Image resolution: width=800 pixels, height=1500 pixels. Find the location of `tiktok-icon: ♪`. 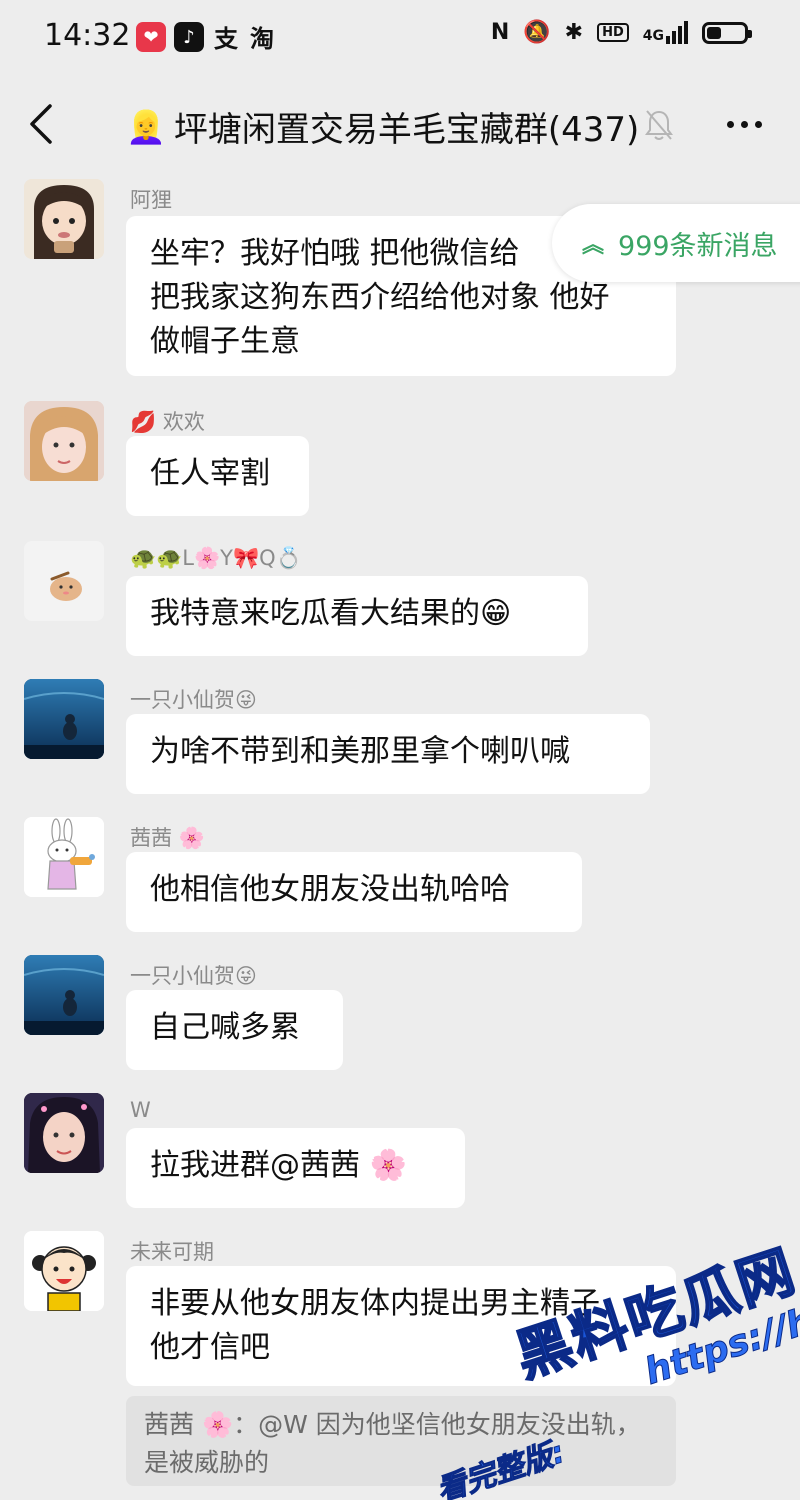

tiktok-icon: ♪ is located at coordinates (189, 37).